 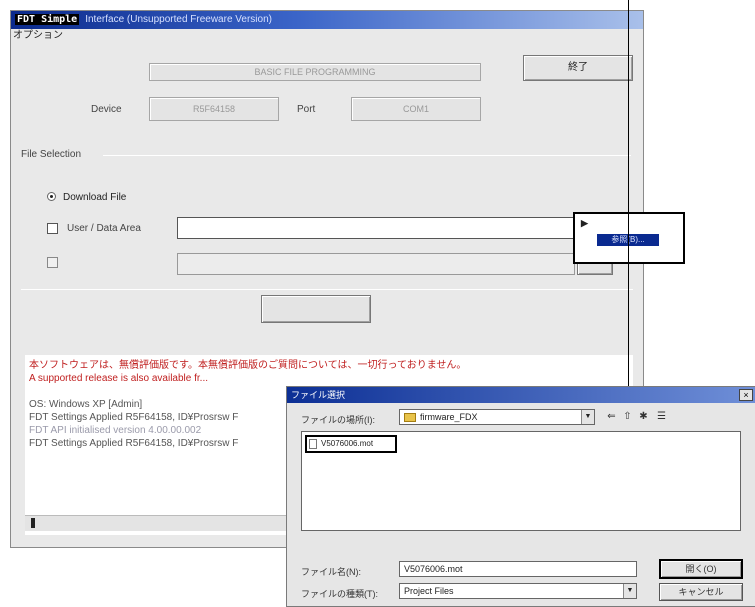 I want to click on filetype-select: Project Files ▼, so click(x=518, y=591).